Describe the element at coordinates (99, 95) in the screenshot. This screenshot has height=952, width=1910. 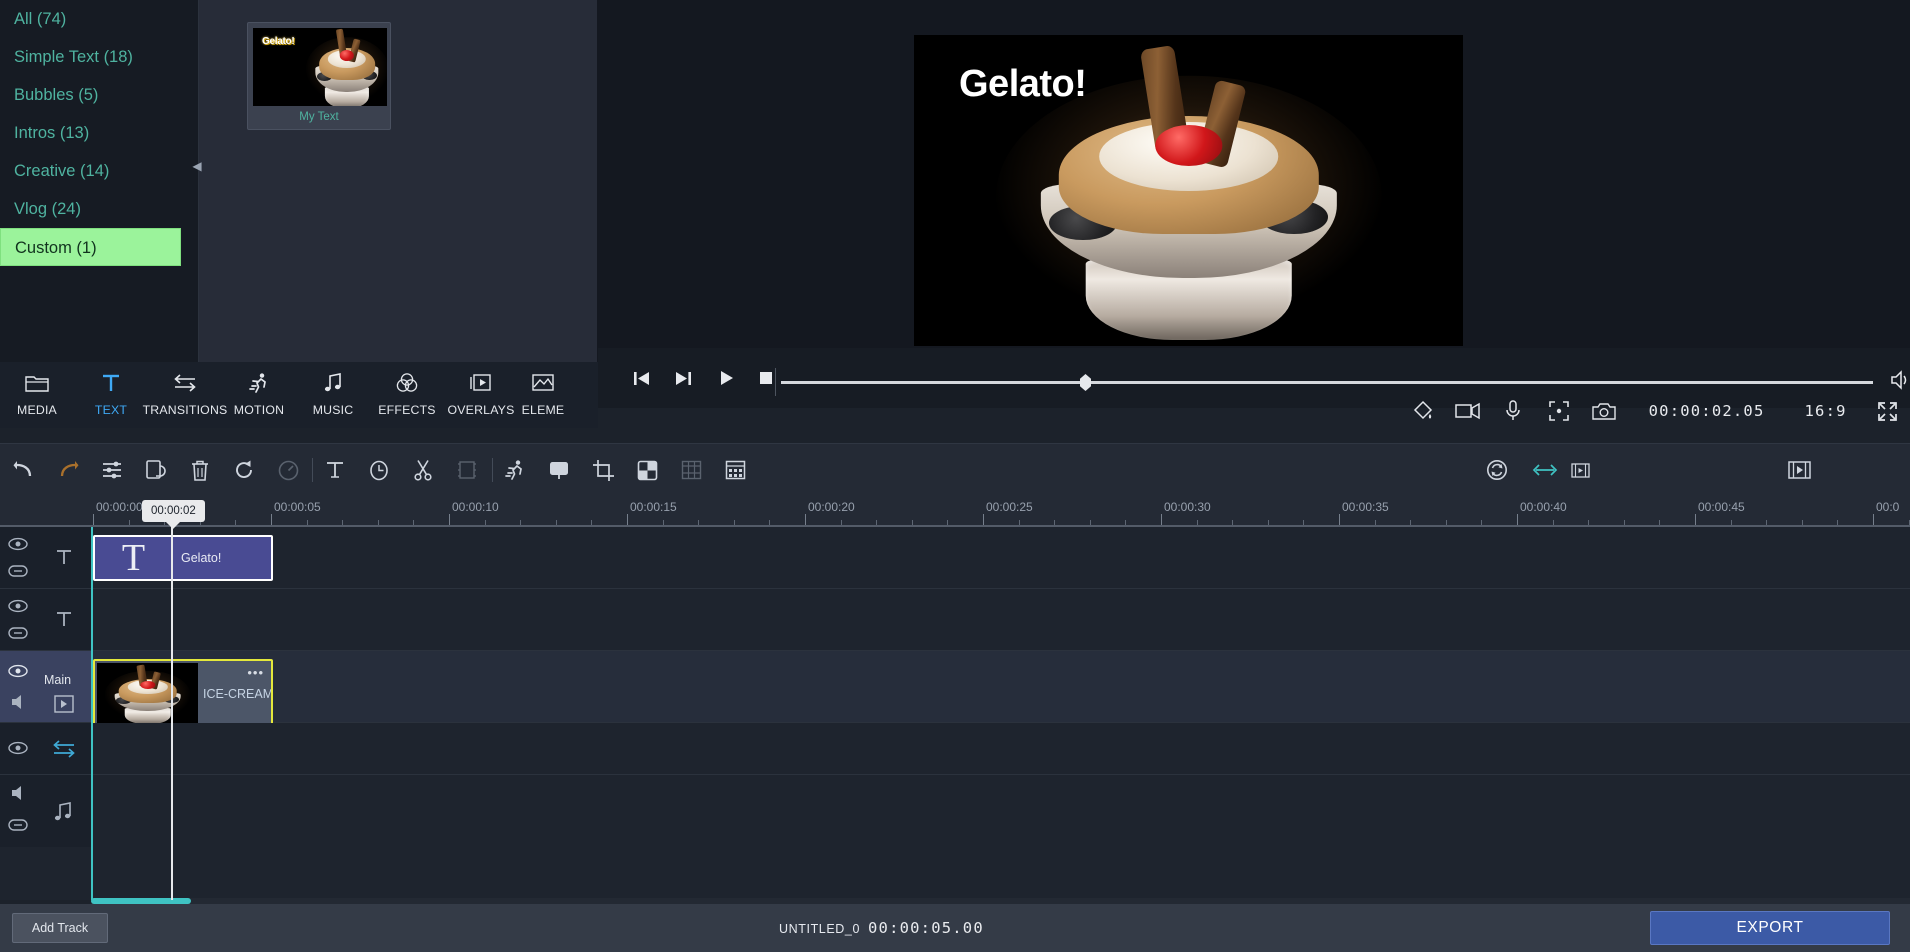
I see `category-item-2: Bubbles (5)` at that location.